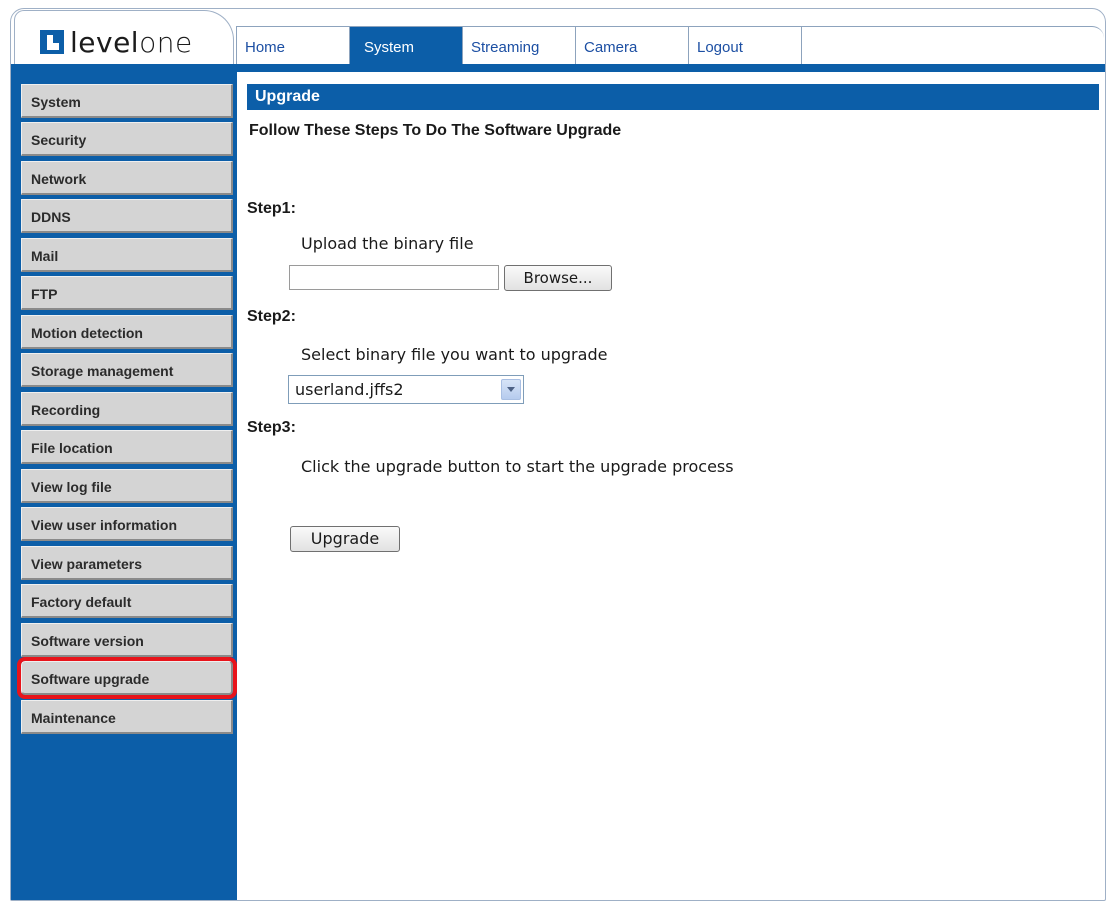 The width and height of the screenshot is (1112, 906). I want to click on sidebar-item-network: Network, so click(127, 178).